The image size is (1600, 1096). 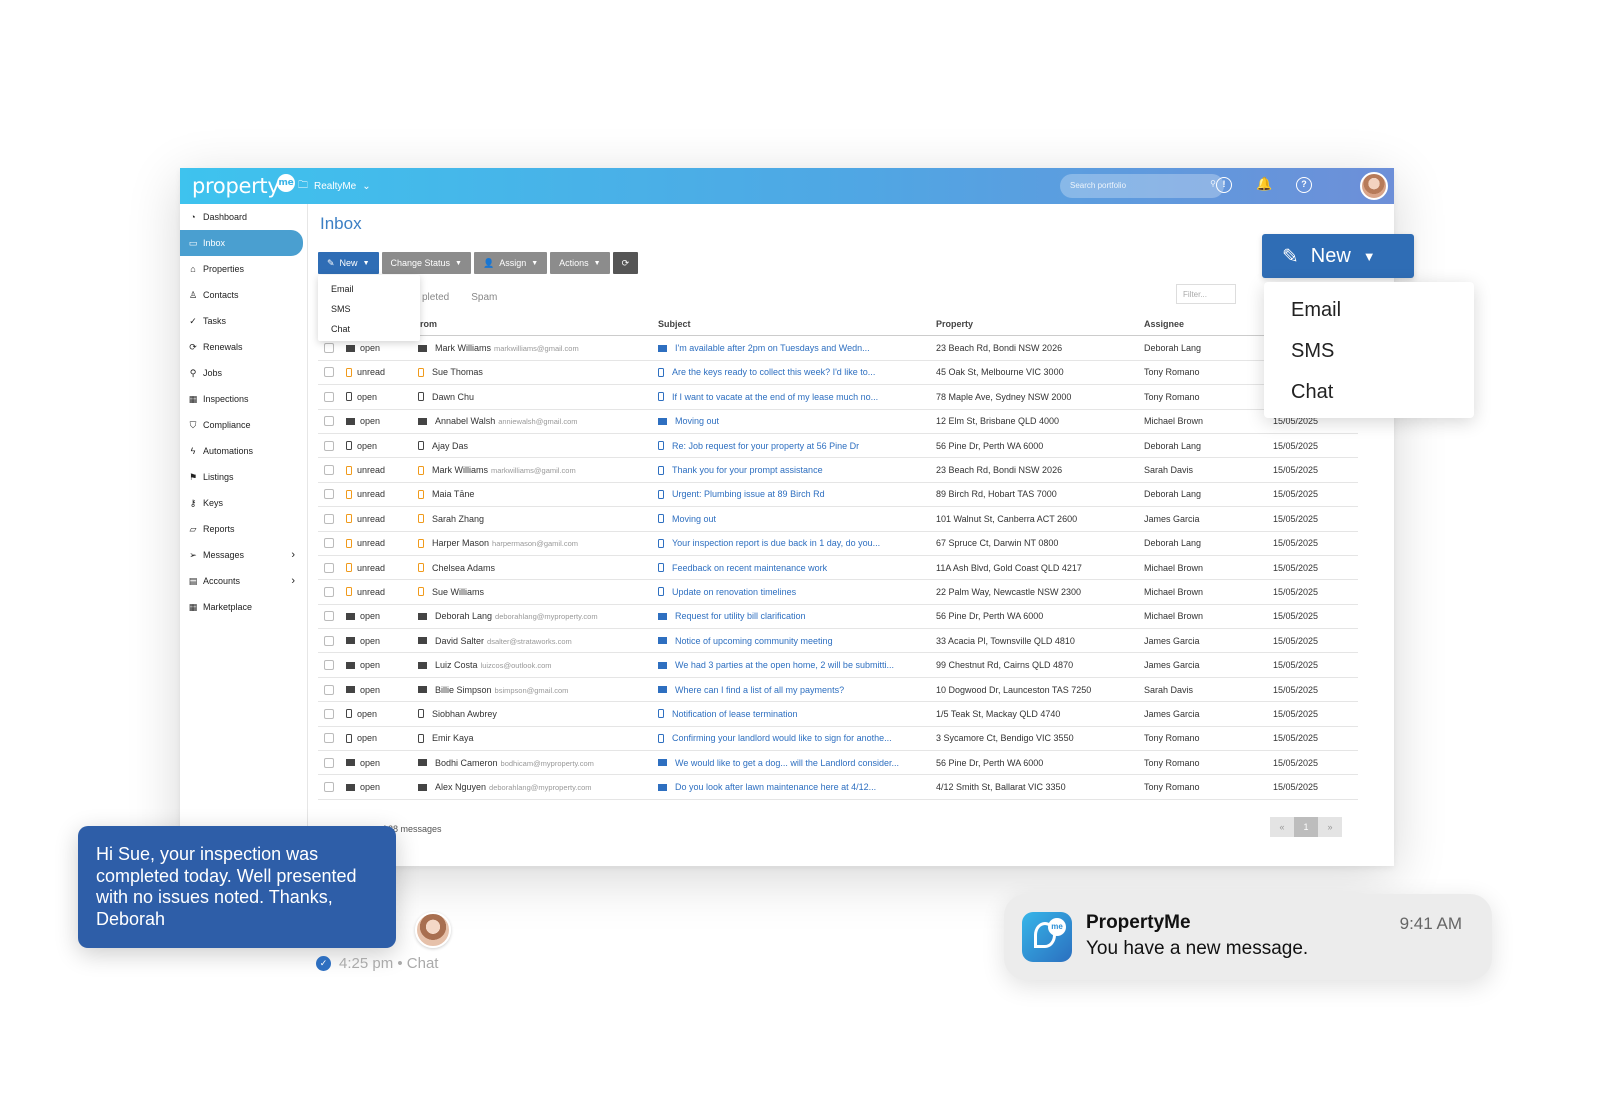 What do you see at coordinates (243, 347) in the screenshot?
I see `sidebar-item-renewals: ⟳ Renewals` at bounding box center [243, 347].